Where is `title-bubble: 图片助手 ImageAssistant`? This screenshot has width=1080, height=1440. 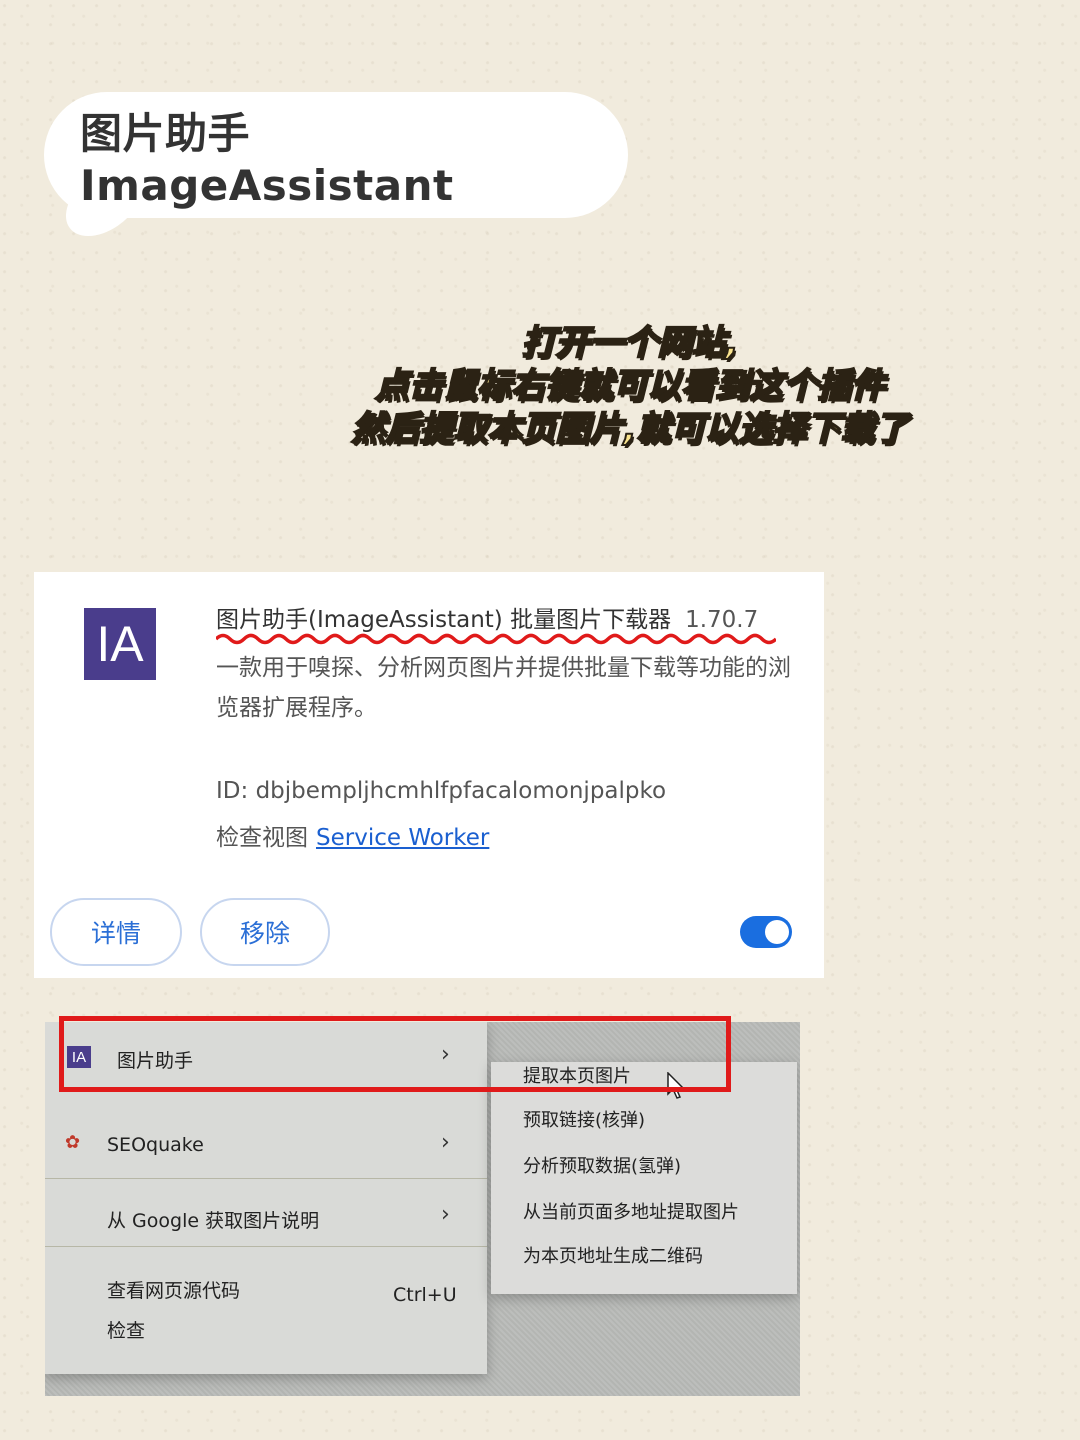 title-bubble: 图片助手 ImageAssistant is located at coordinates (336, 155).